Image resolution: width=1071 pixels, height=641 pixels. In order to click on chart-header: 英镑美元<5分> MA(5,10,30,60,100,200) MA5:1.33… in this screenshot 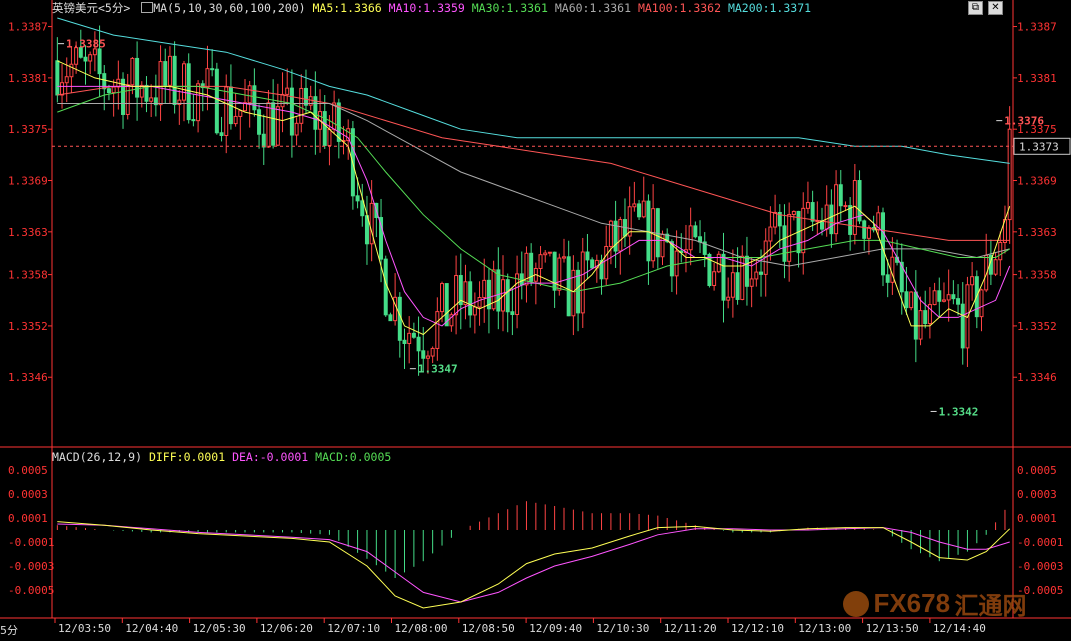, I will do `click(431, 8)`.